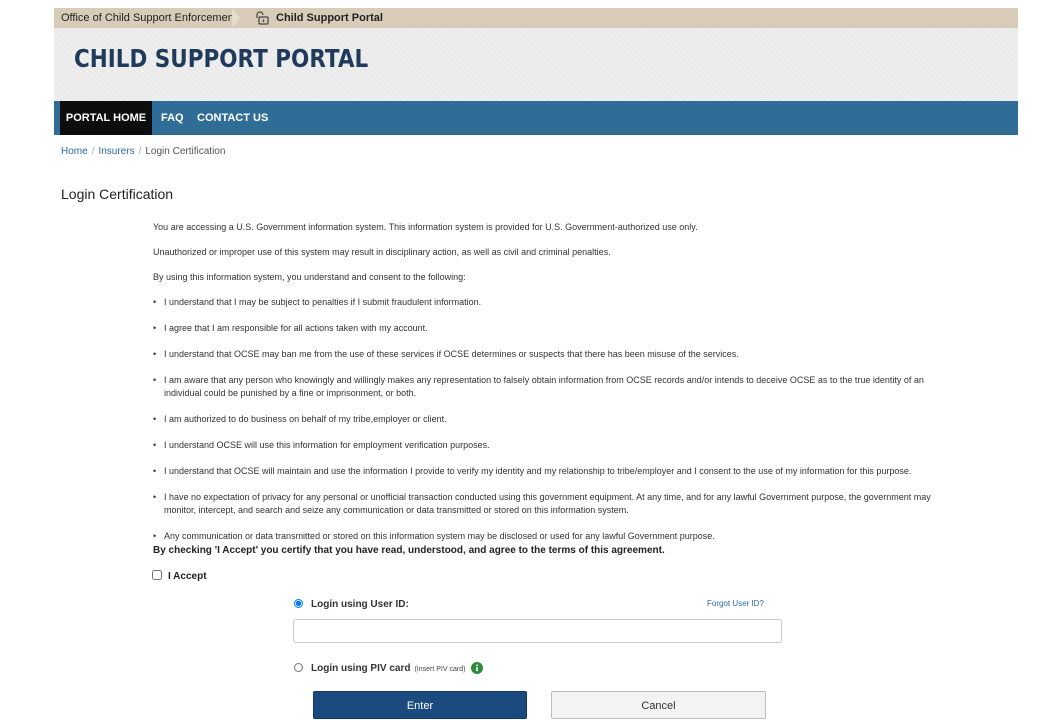  Describe the element at coordinates (232, 118) in the screenshot. I see `nav-contact-us: CONTACT US` at that location.